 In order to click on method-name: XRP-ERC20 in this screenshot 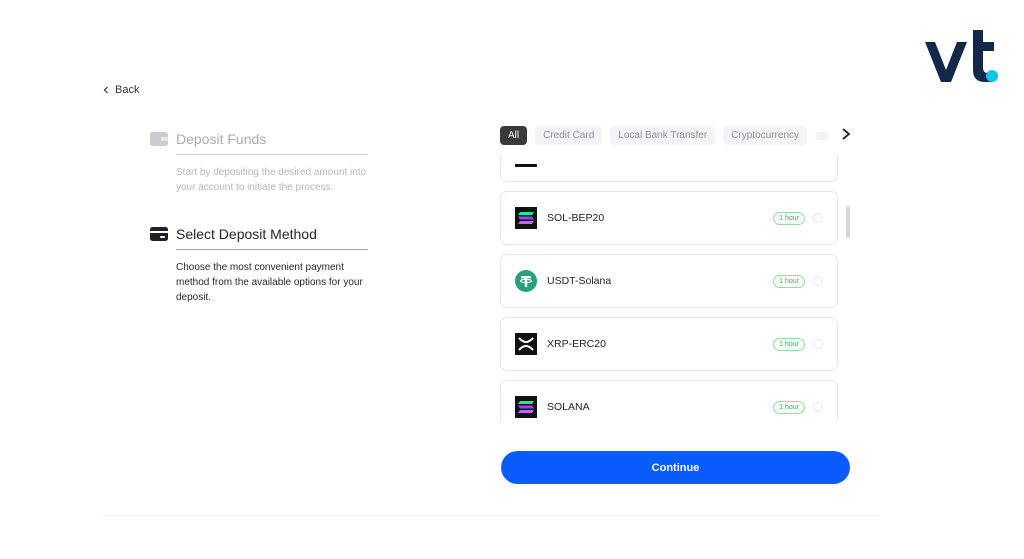, I will do `click(576, 344)`.